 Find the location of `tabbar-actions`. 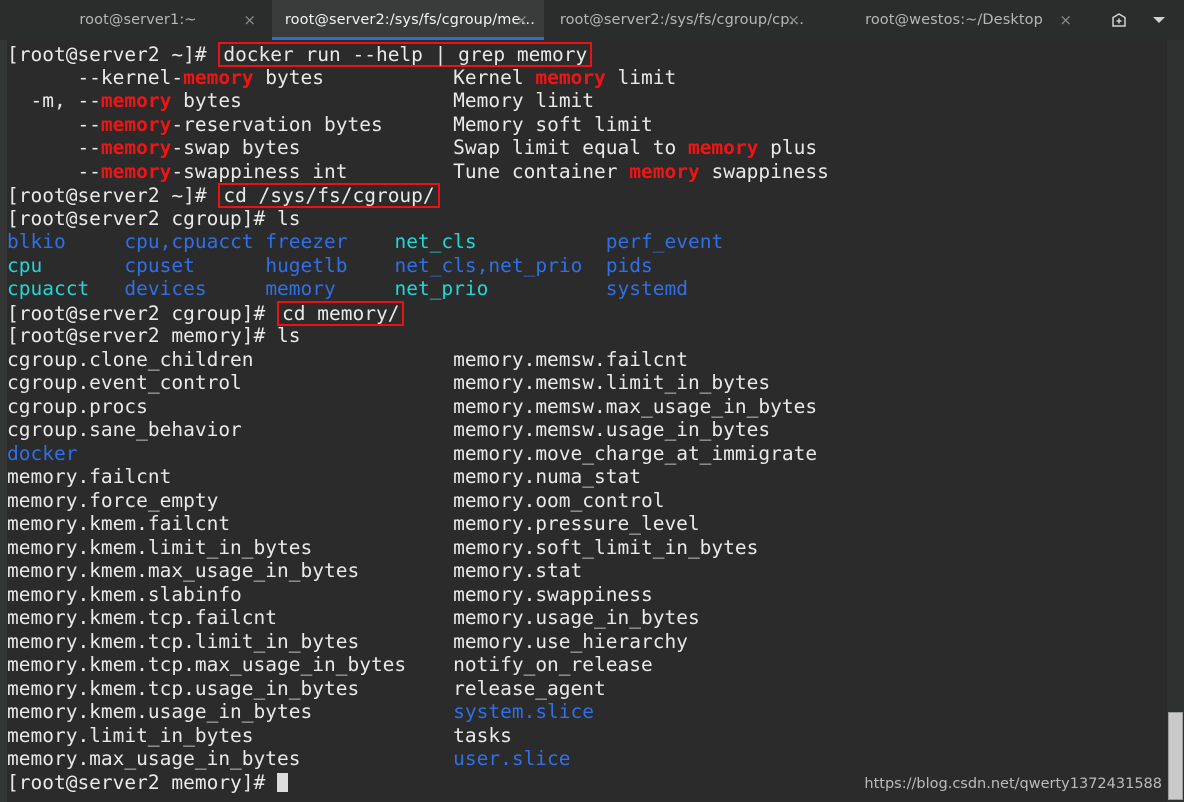

tabbar-actions is located at coordinates (1143, 20).